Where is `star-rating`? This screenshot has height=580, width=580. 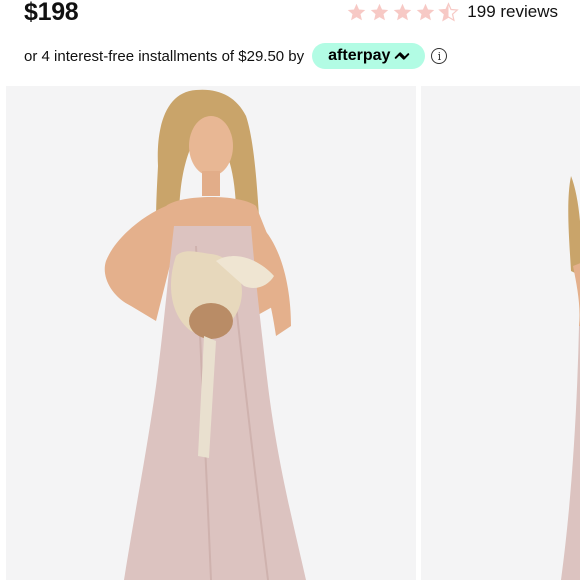 star-rating is located at coordinates (403, 12).